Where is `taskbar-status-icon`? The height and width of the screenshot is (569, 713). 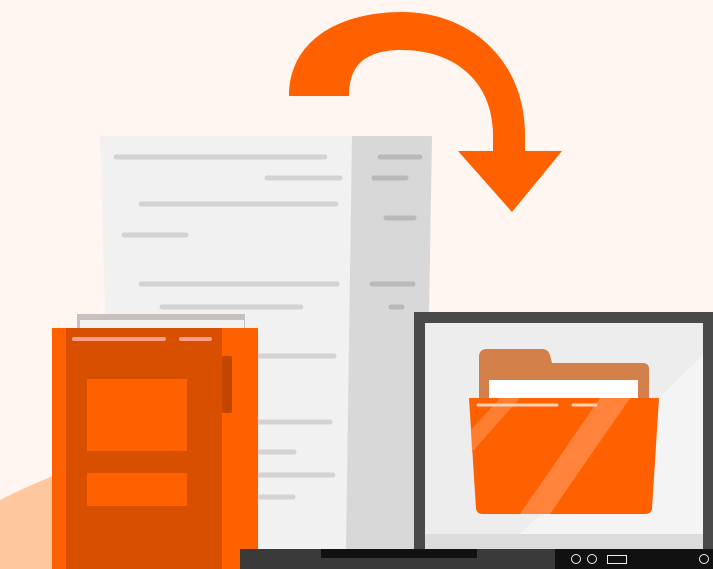 taskbar-status-icon is located at coordinates (704, 559).